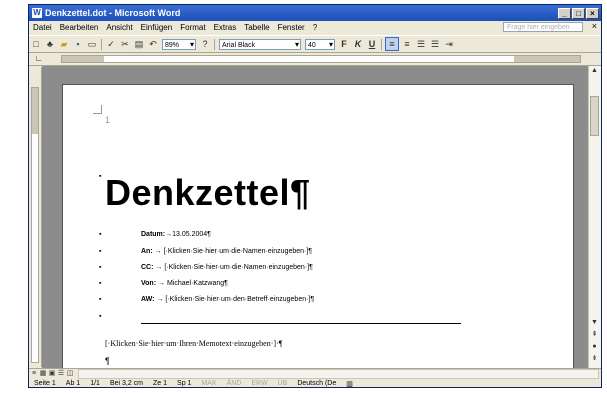 This screenshot has width=607, height=393. I want to click on italic-button: K, so click(358, 44).